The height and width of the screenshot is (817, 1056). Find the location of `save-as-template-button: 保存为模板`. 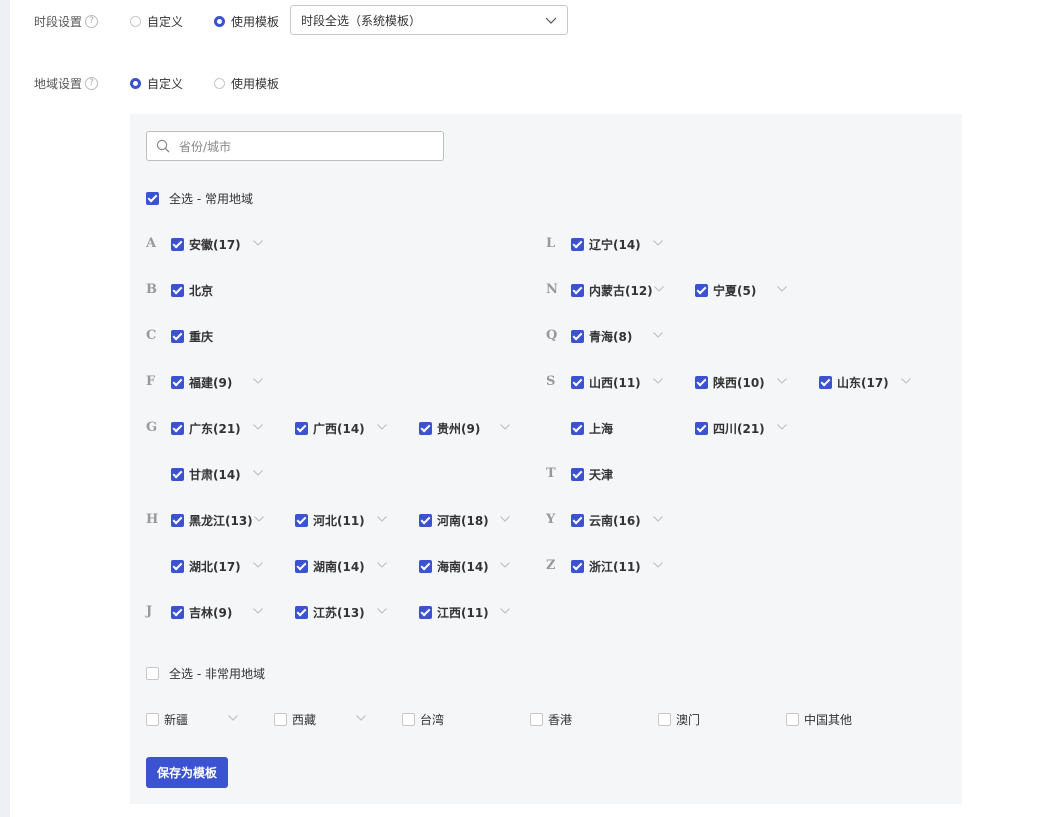

save-as-template-button: 保存为模板 is located at coordinates (187, 772).